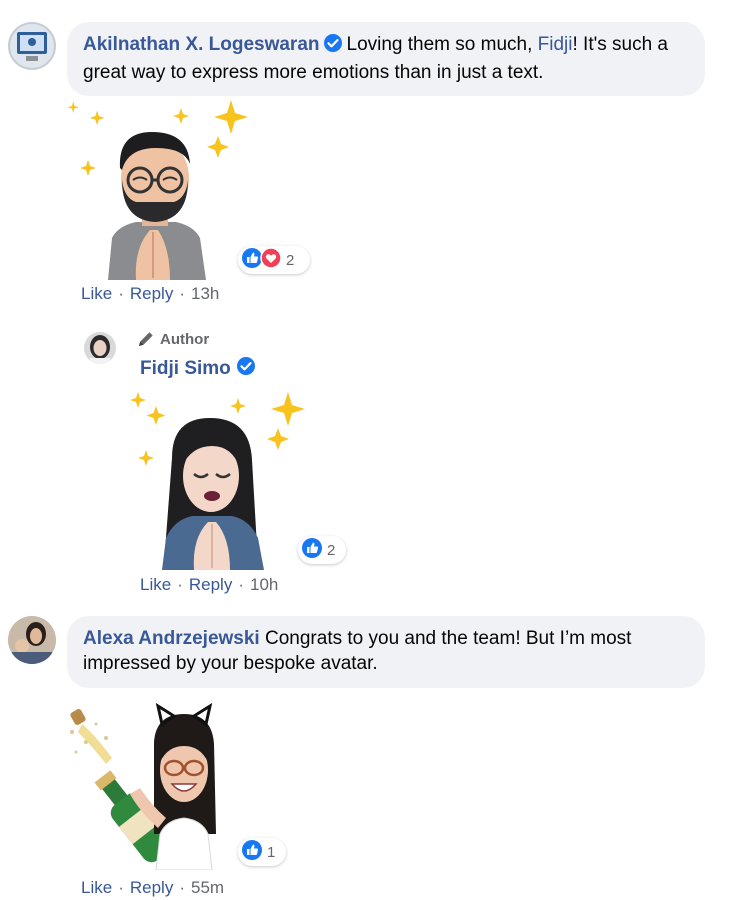 This screenshot has height=900, width=754. What do you see at coordinates (271, 260) in the screenshot?
I see `love-reaction-icon` at bounding box center [271, 260].